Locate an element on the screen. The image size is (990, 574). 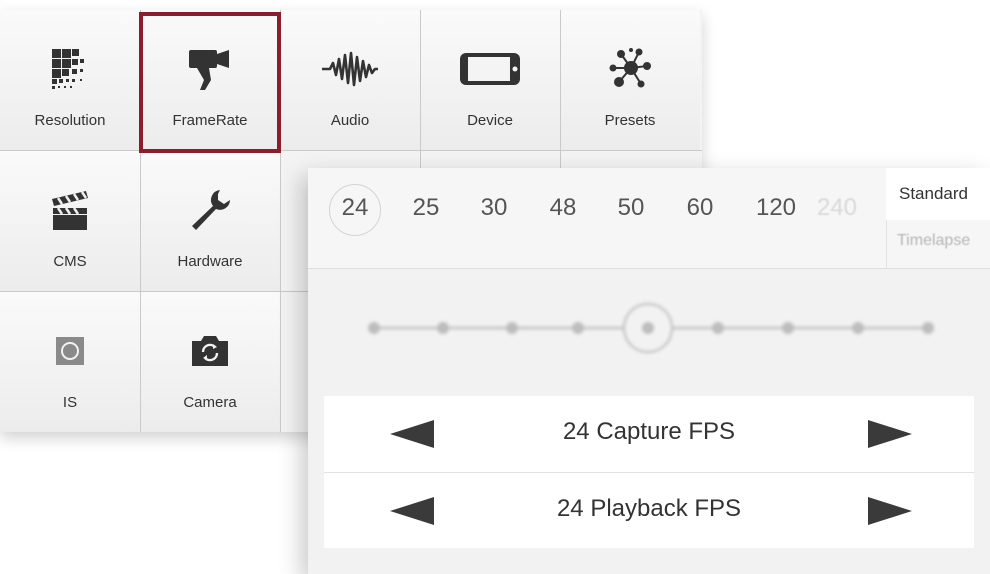
presets-molecule-icon is located at coordinates (630, 69).